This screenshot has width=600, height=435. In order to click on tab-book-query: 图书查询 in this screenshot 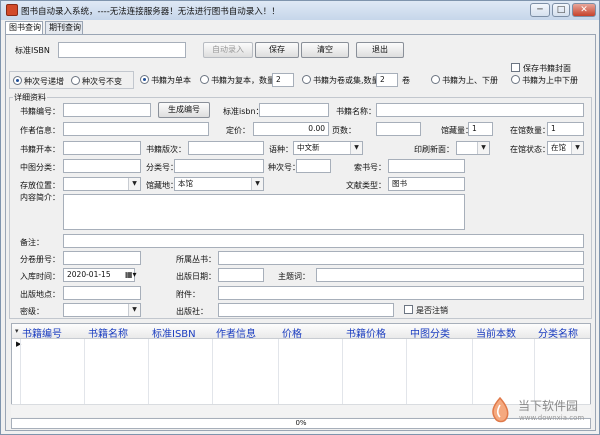, I will do `click(24, 28)`.